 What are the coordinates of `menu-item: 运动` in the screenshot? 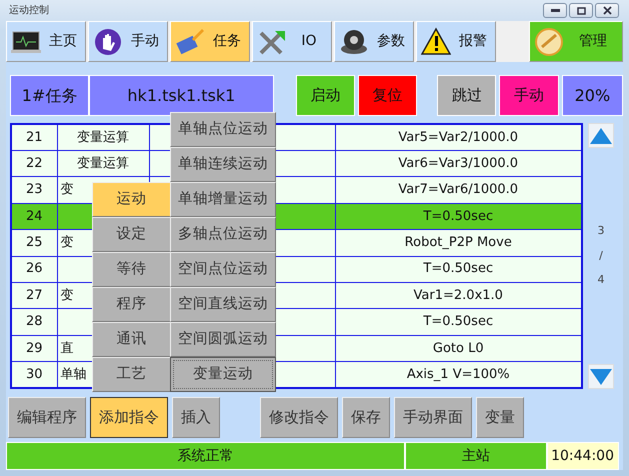 It's located at (131, 200).